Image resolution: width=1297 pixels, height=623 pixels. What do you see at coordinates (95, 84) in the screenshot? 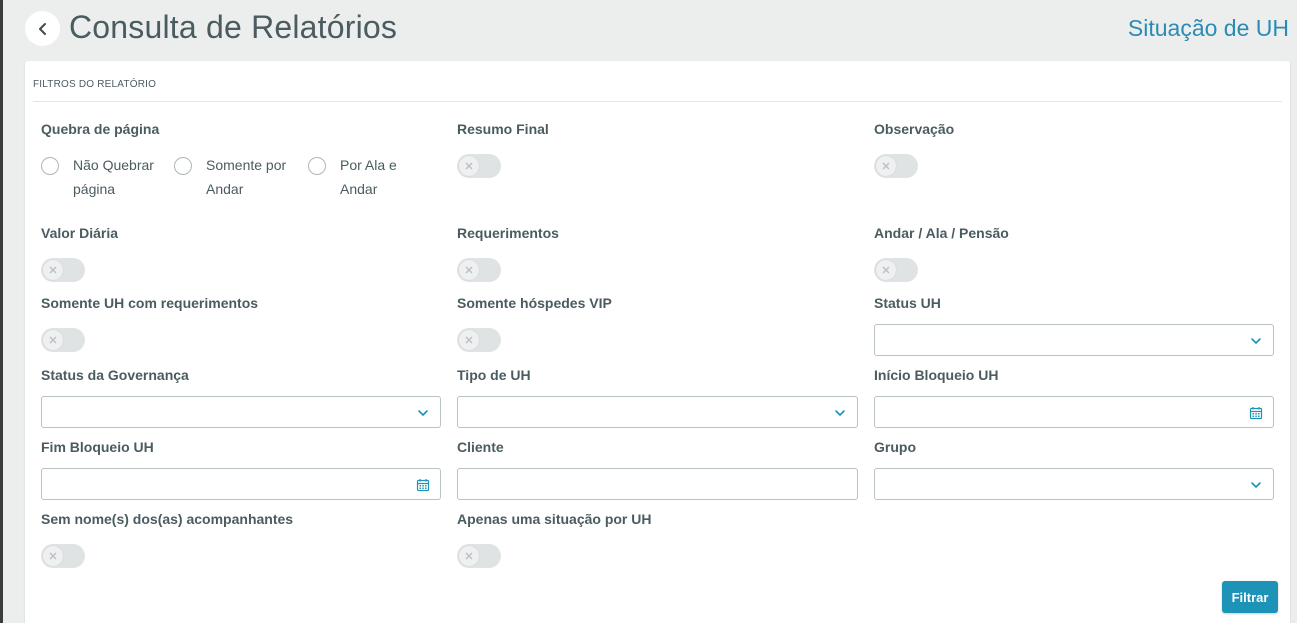
I see `filters-section-title: FILTROS DO RELATÓRIO` at bounding box center [95, 84].